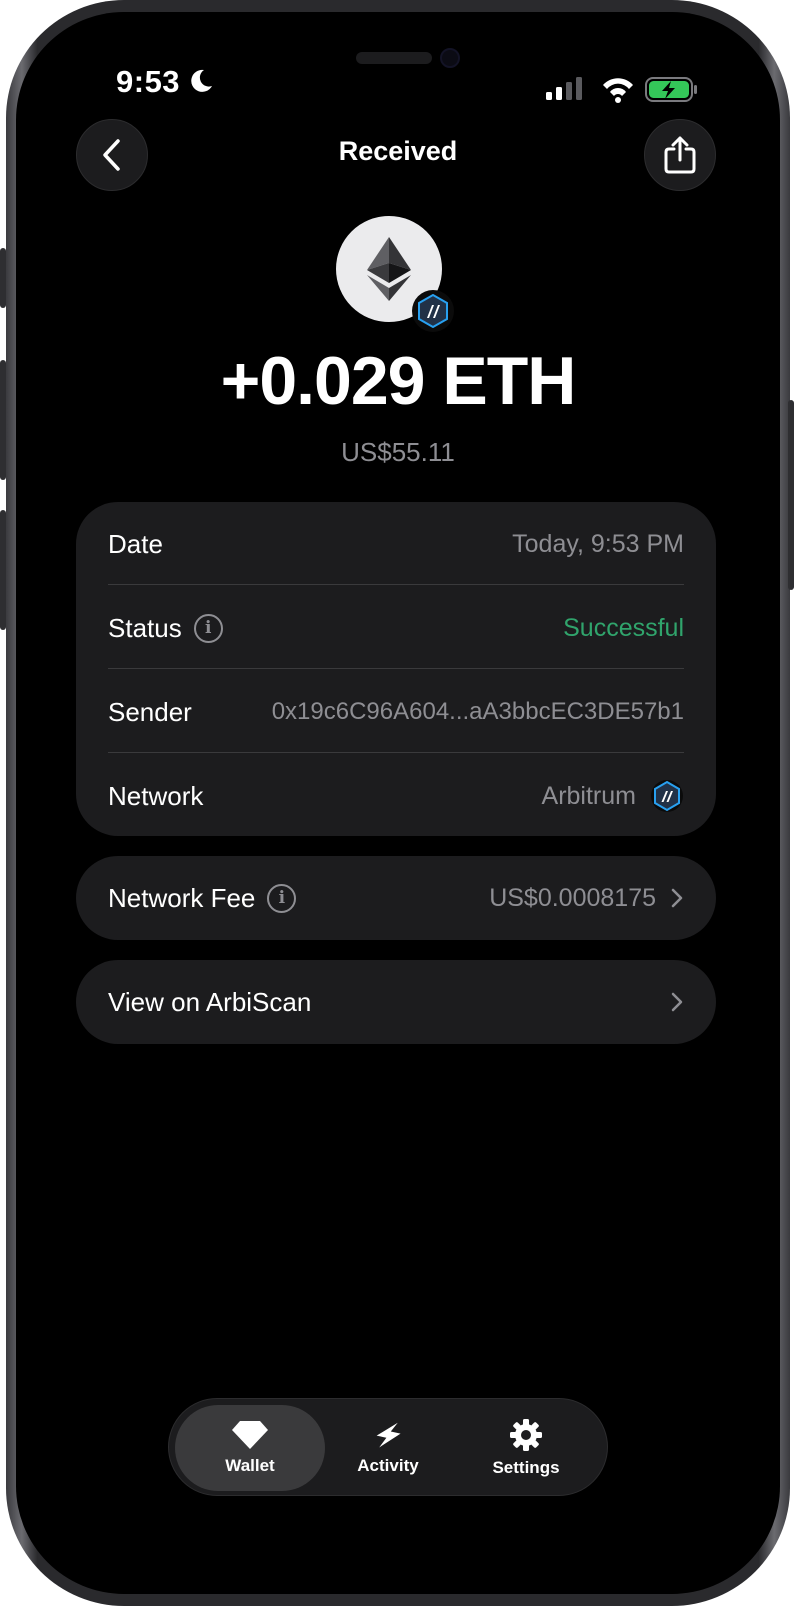  I want to click on date-row: Date Today, 9:53 PM, so click(396, 544).